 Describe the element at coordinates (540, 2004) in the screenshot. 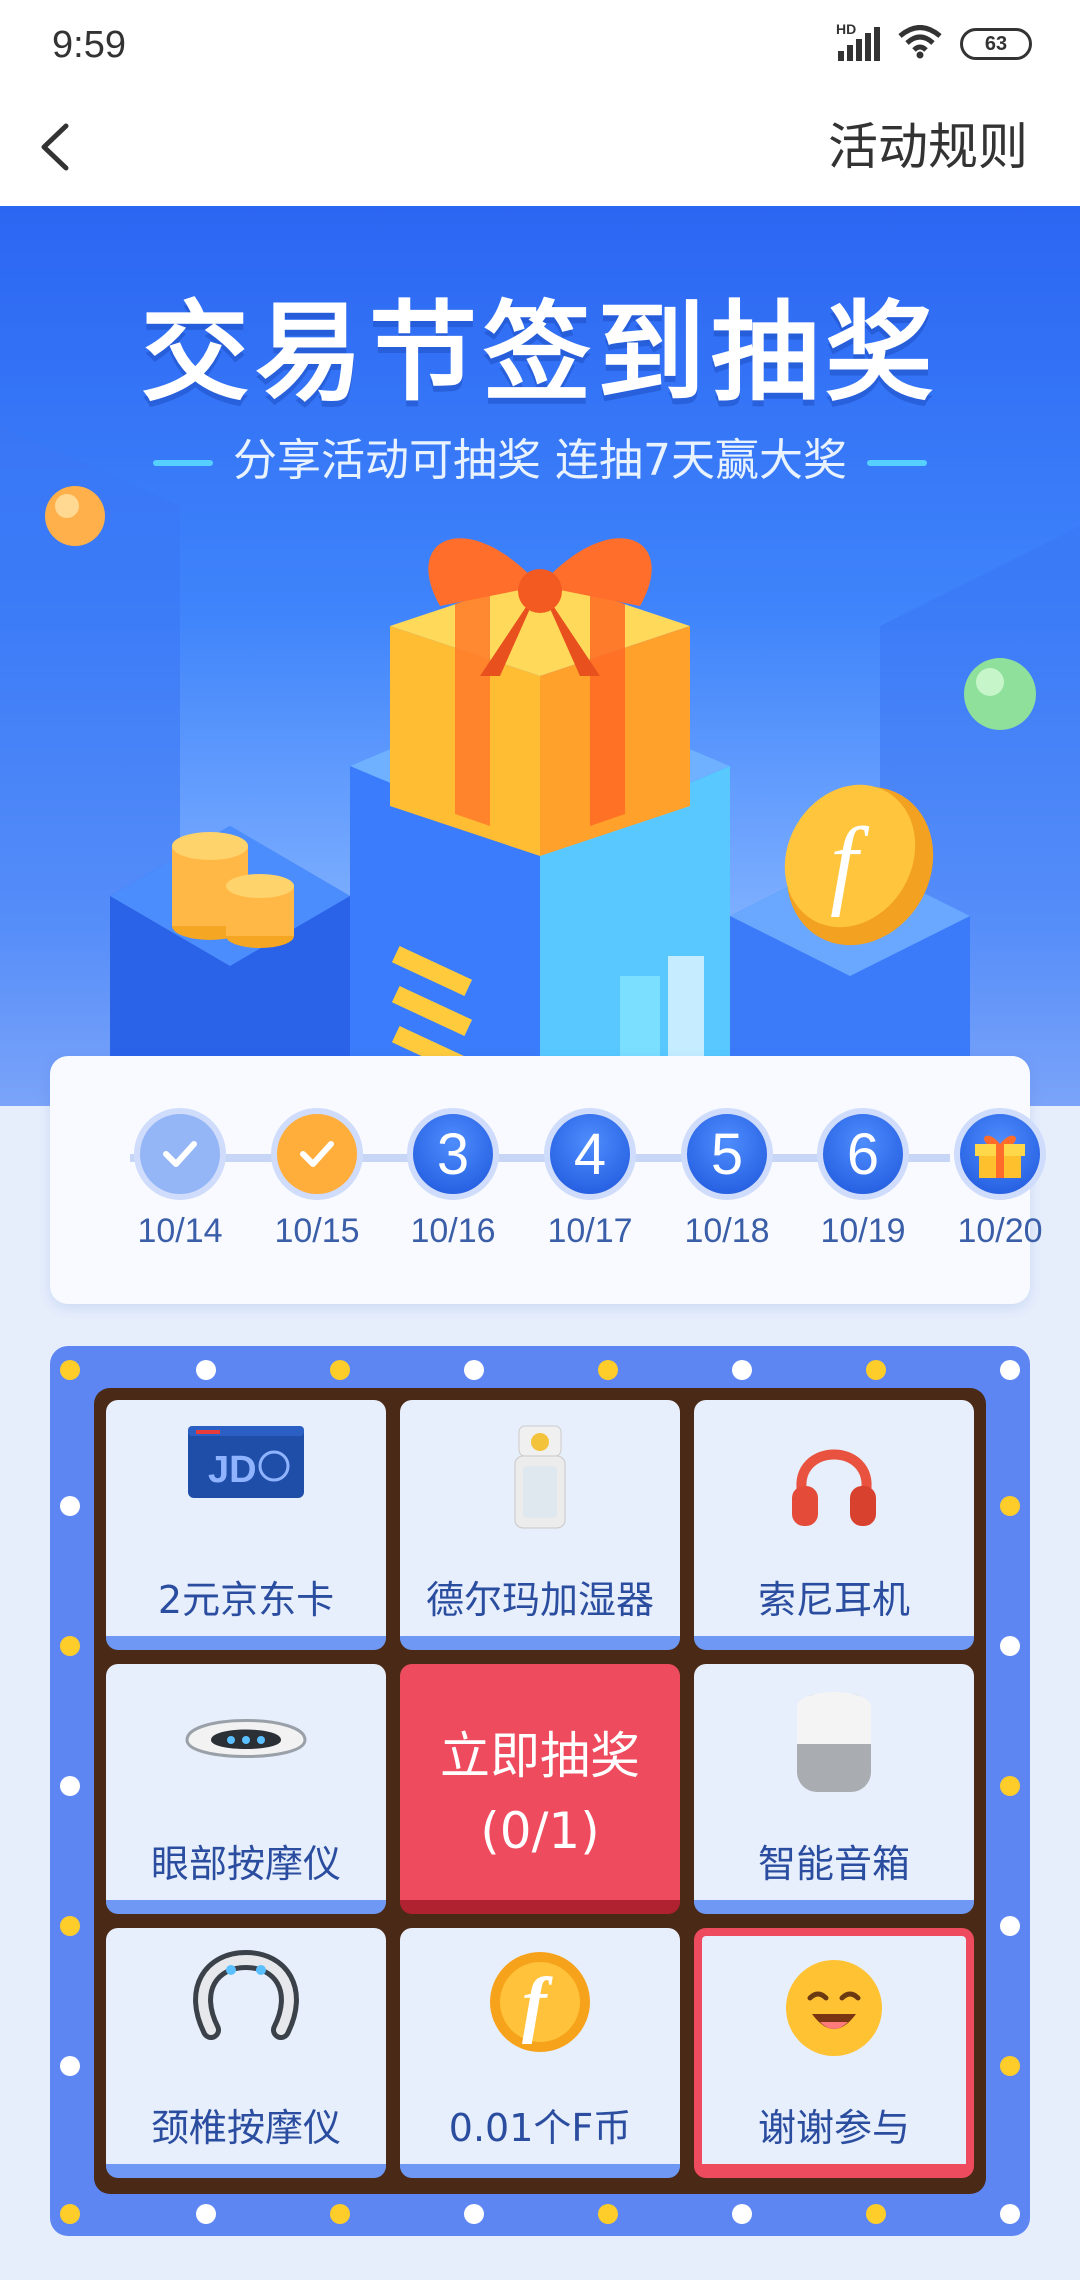

I see `f-coin-icon: f` at that location.